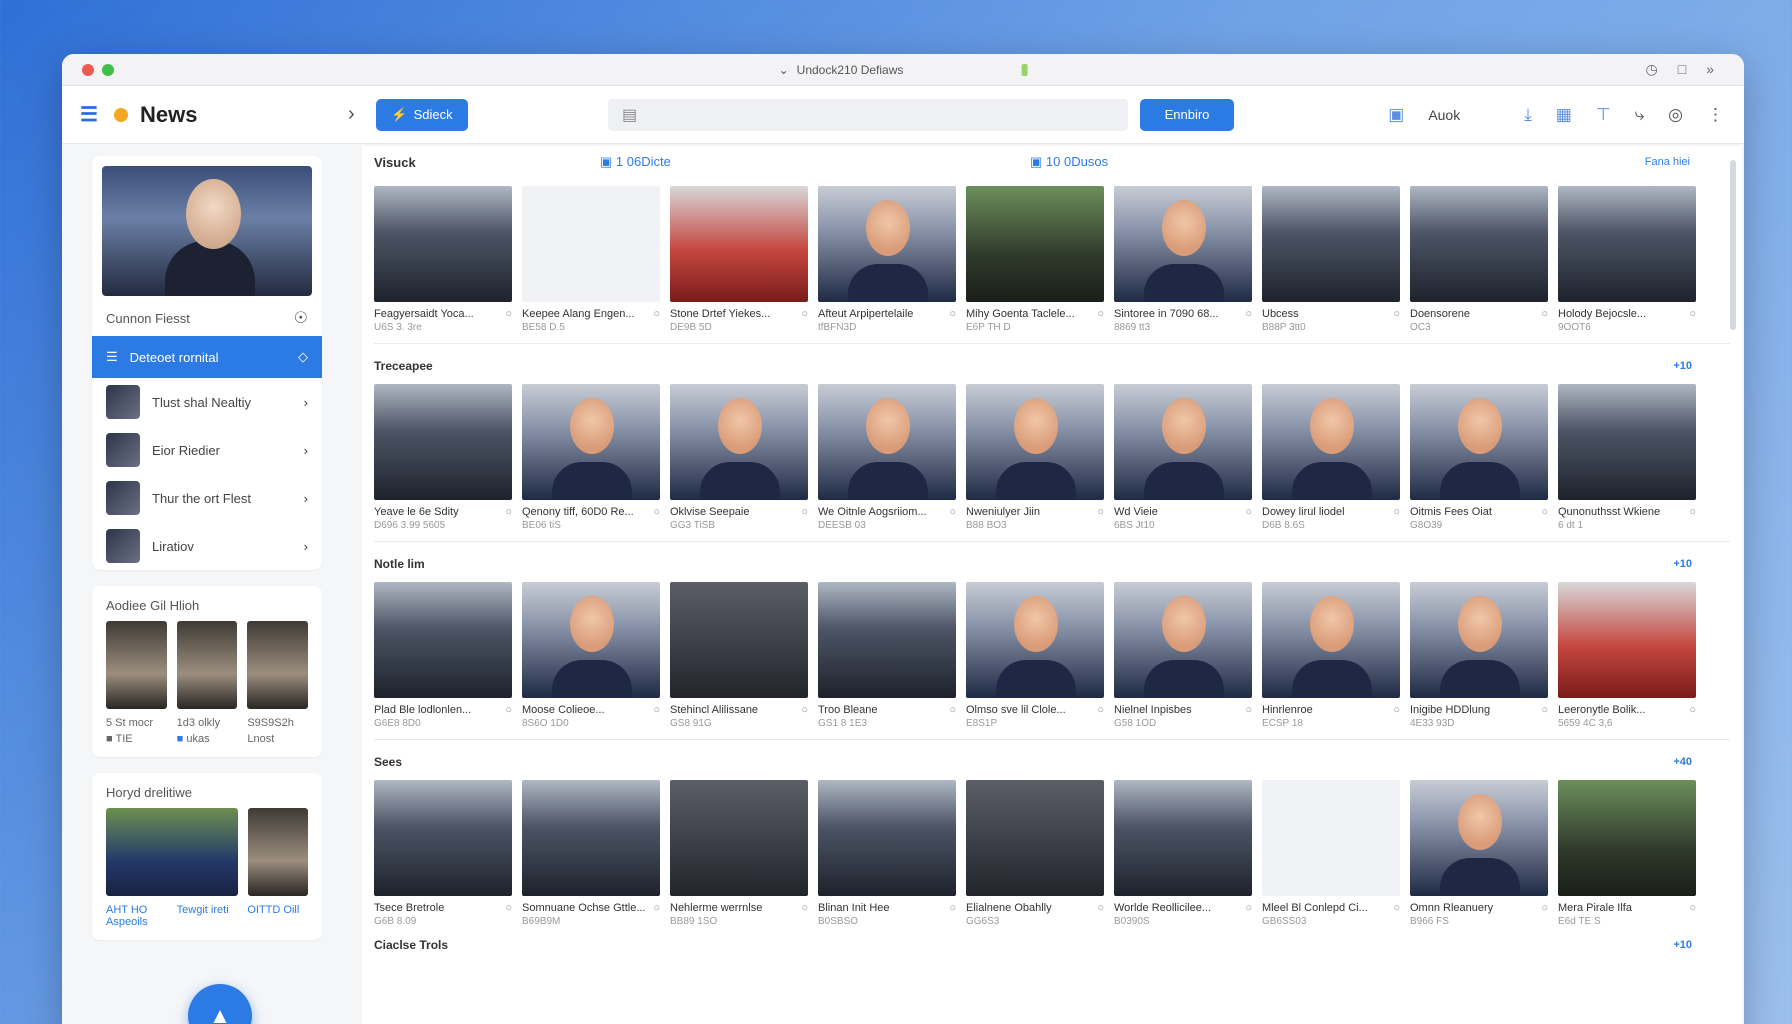 This screenshot has width=1792, height=1024. Describe the element at coordinates (207, 498) in the screenshot. I see `sidebar-item: Thur the ort Flest ›` at that location.